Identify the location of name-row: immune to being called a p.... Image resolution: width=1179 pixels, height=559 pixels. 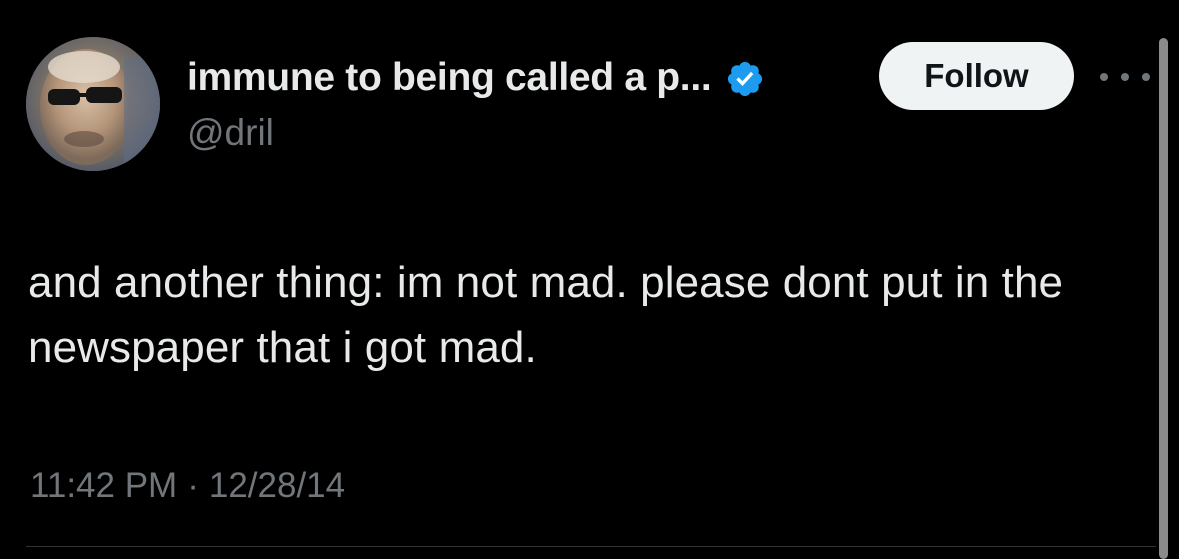
(476, 78).